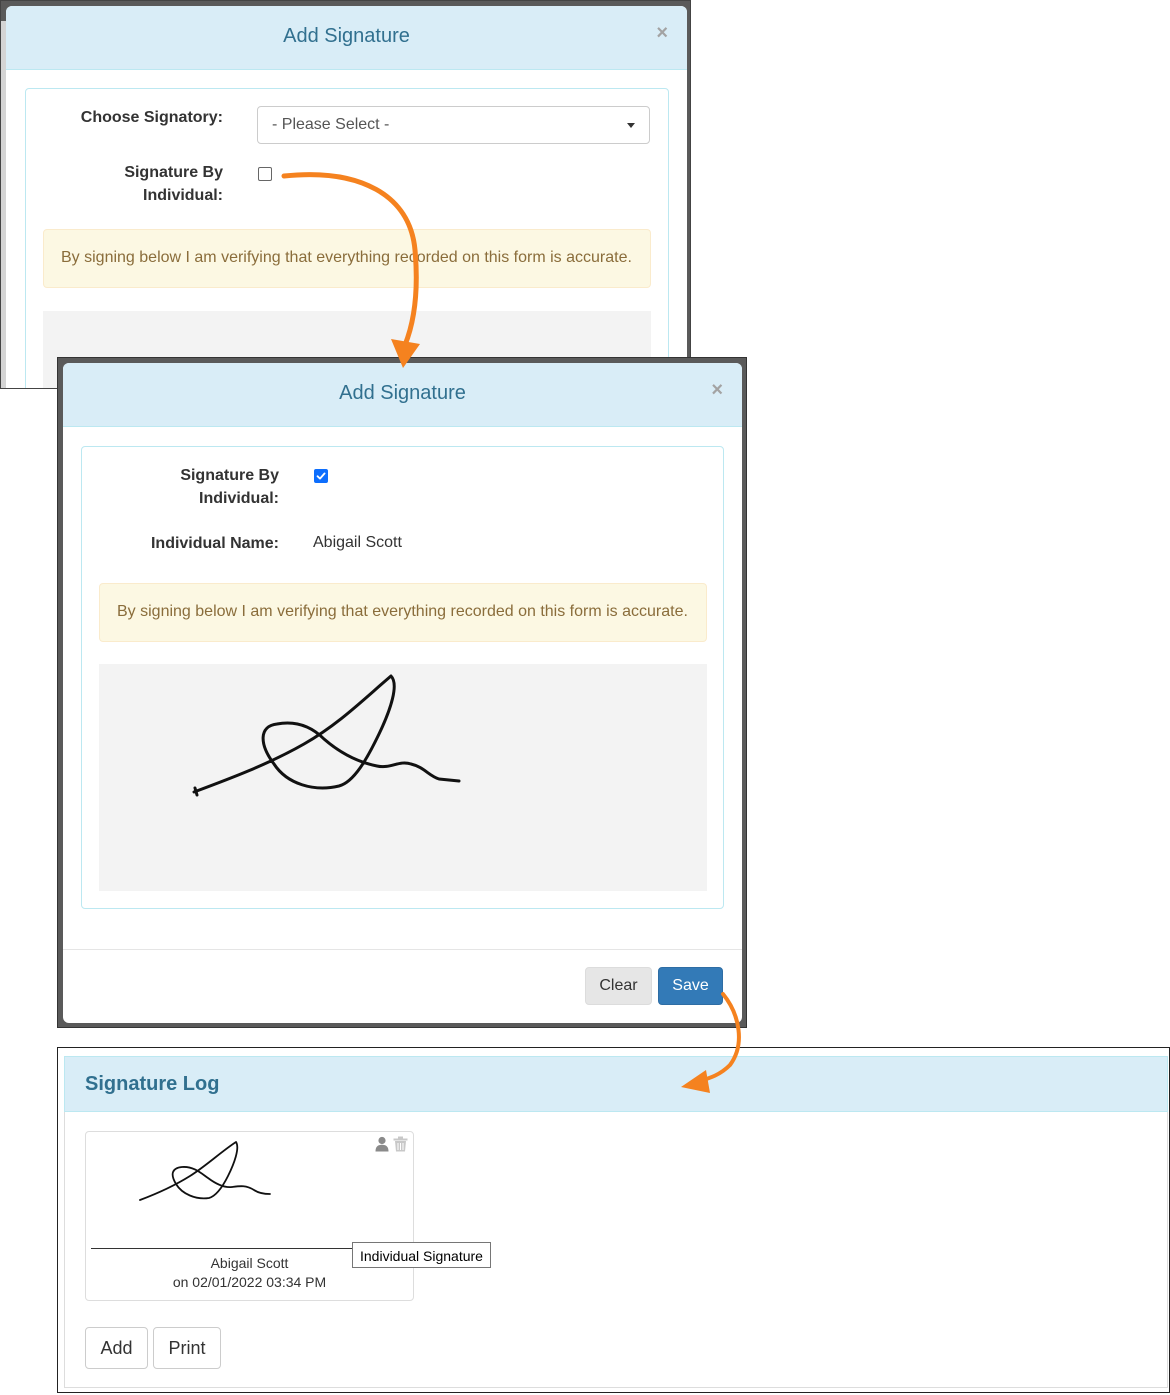 This screenshot has height=1395, width=1170. Describe the element at coordinates (214, 543) in the screenshot. I see `individual-name-label: Individual Name:` at that location.